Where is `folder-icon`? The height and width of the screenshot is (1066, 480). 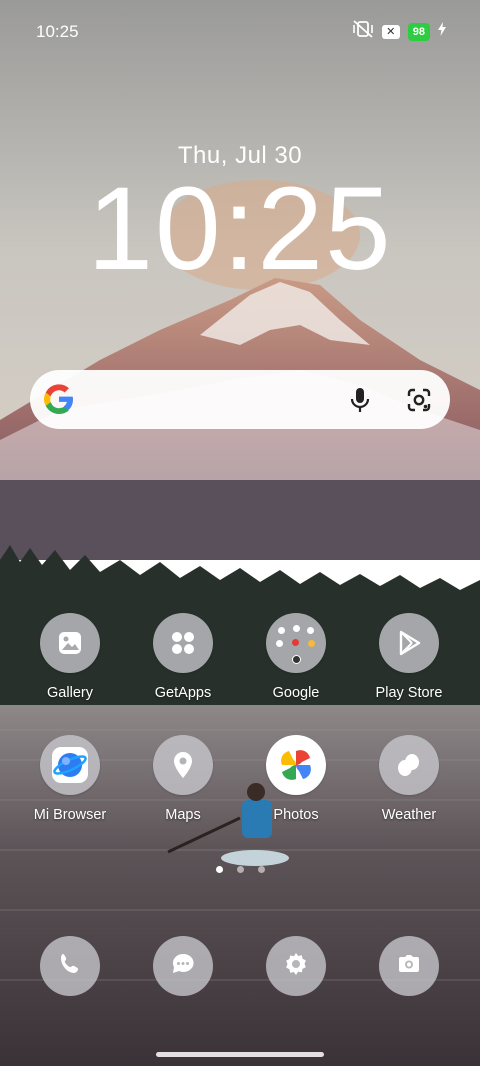
folder-icon is located at coordinates (296, 643).